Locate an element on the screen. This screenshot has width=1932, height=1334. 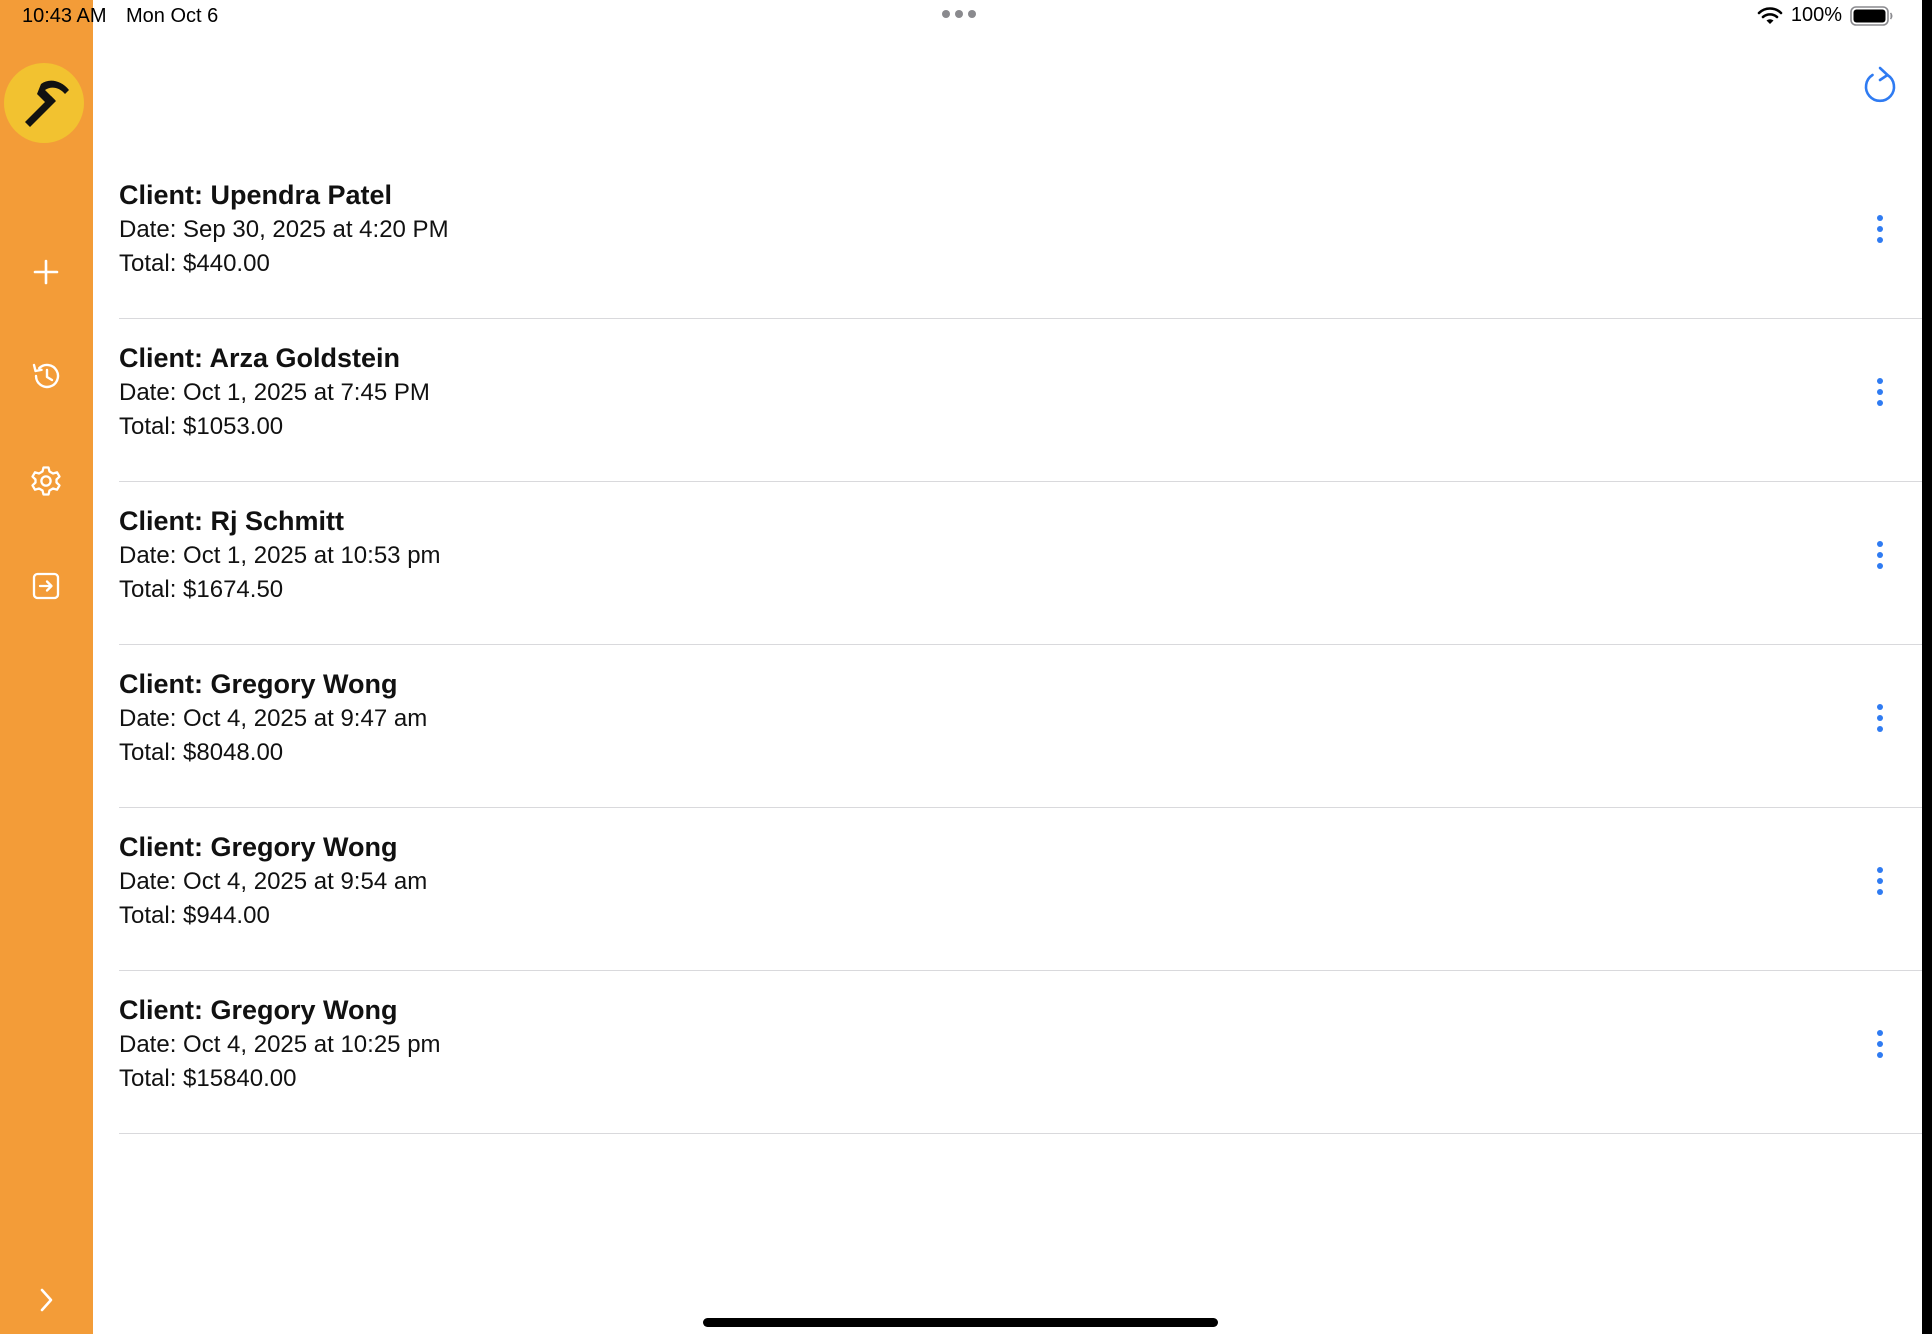
history-icon is located at coordinates (46, 376).